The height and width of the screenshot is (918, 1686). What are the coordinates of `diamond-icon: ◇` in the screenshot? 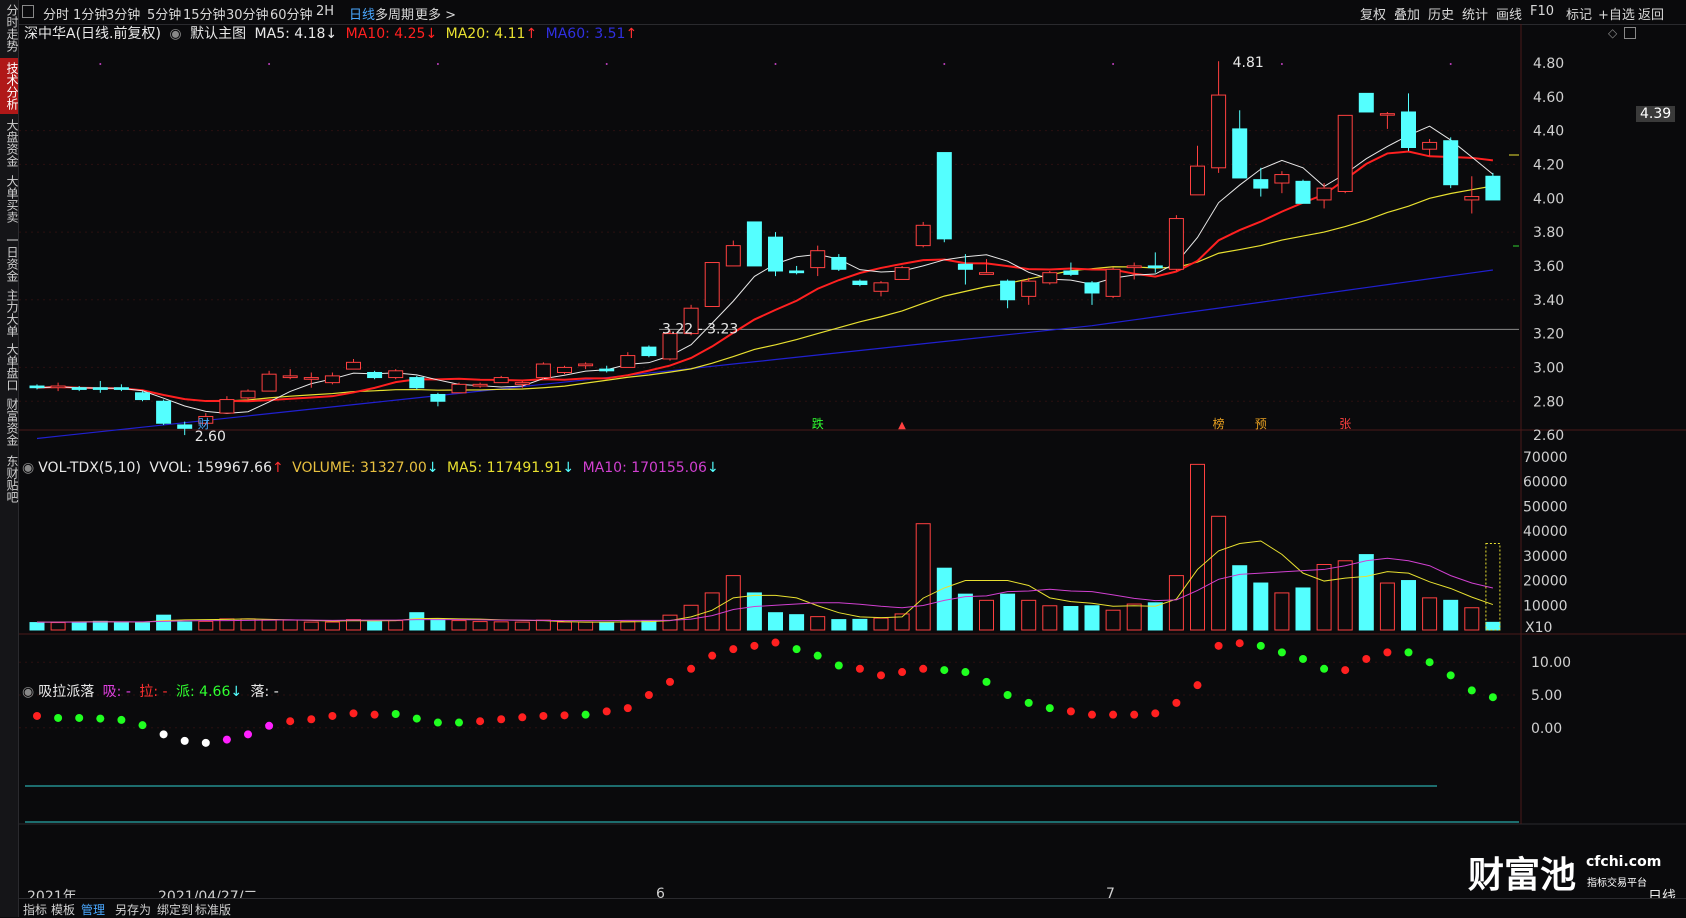 It's located at (1612, 33).